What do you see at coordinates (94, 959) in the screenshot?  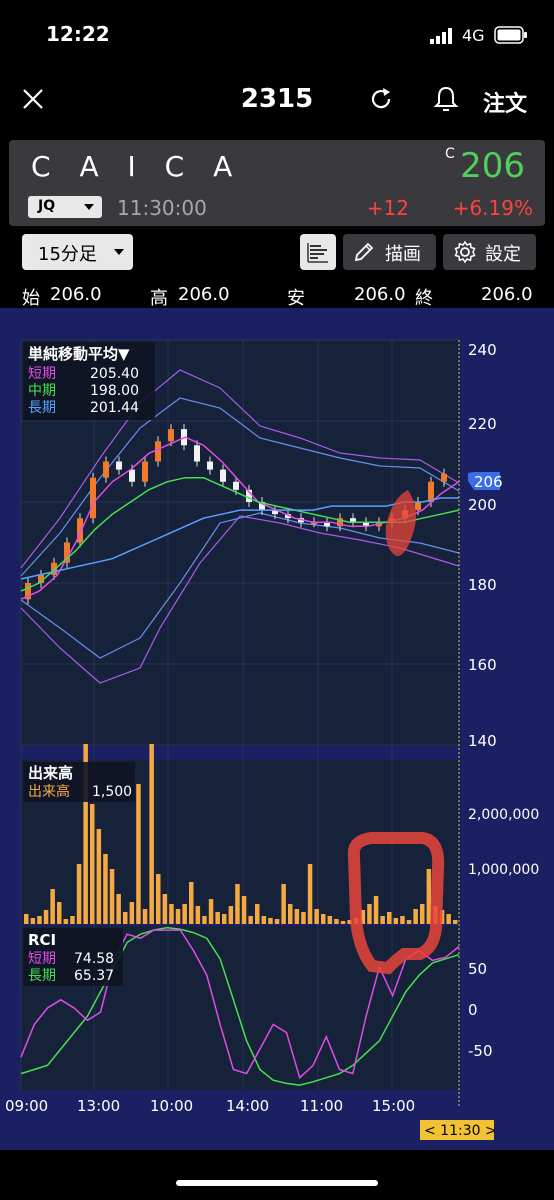 I see `rci-short-value: 74.58` at bounding box center [94, 959].